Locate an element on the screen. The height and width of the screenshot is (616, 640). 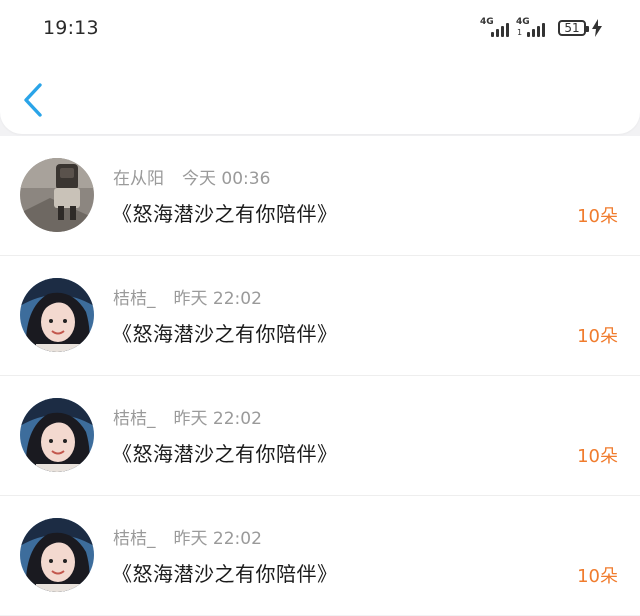
signal-icon-sim1: 4G is located at coordinates (495, 28).